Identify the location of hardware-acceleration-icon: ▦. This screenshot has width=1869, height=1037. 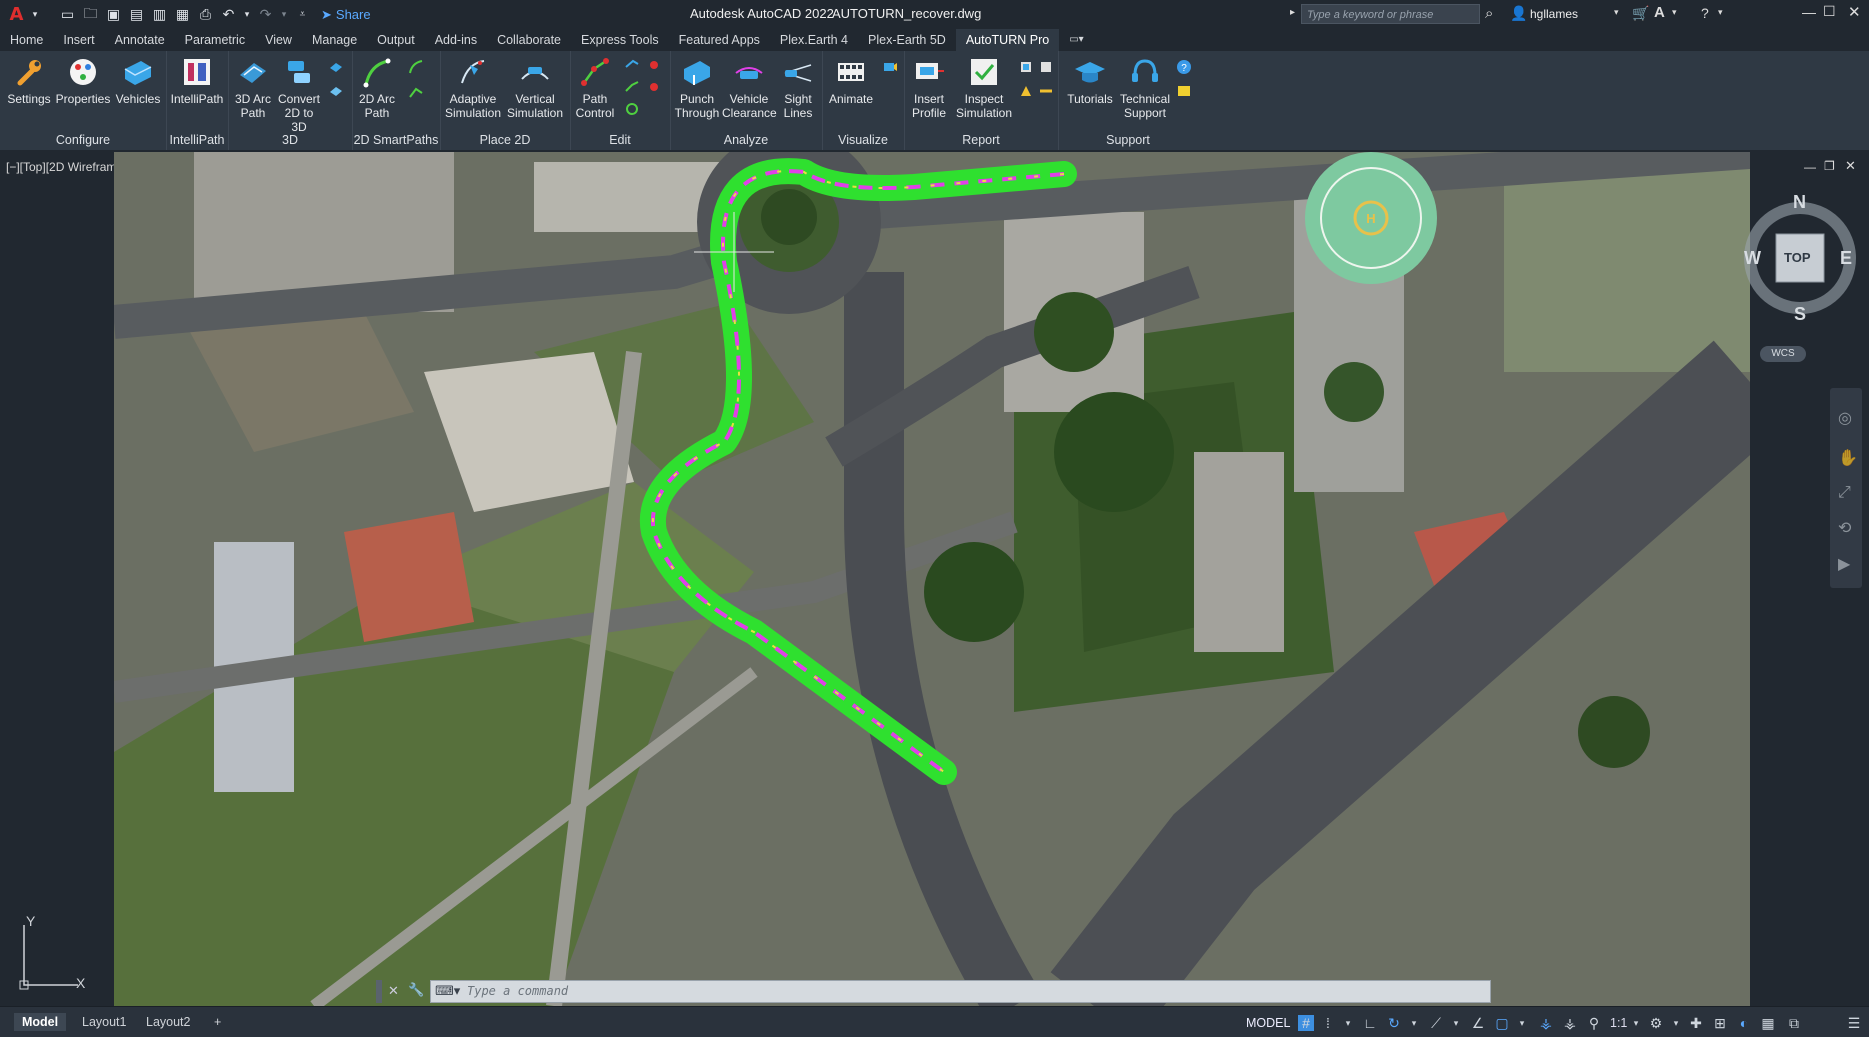
(1768, 1023).